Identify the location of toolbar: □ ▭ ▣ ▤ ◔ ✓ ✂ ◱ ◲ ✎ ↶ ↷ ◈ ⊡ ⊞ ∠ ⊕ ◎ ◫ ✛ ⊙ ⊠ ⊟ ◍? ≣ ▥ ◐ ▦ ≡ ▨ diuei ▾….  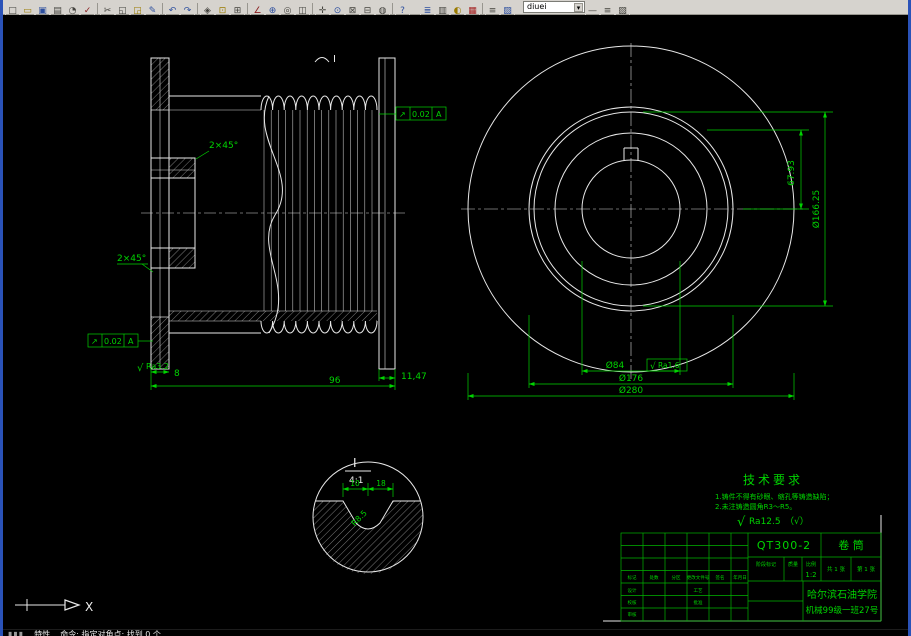
(455, 8).